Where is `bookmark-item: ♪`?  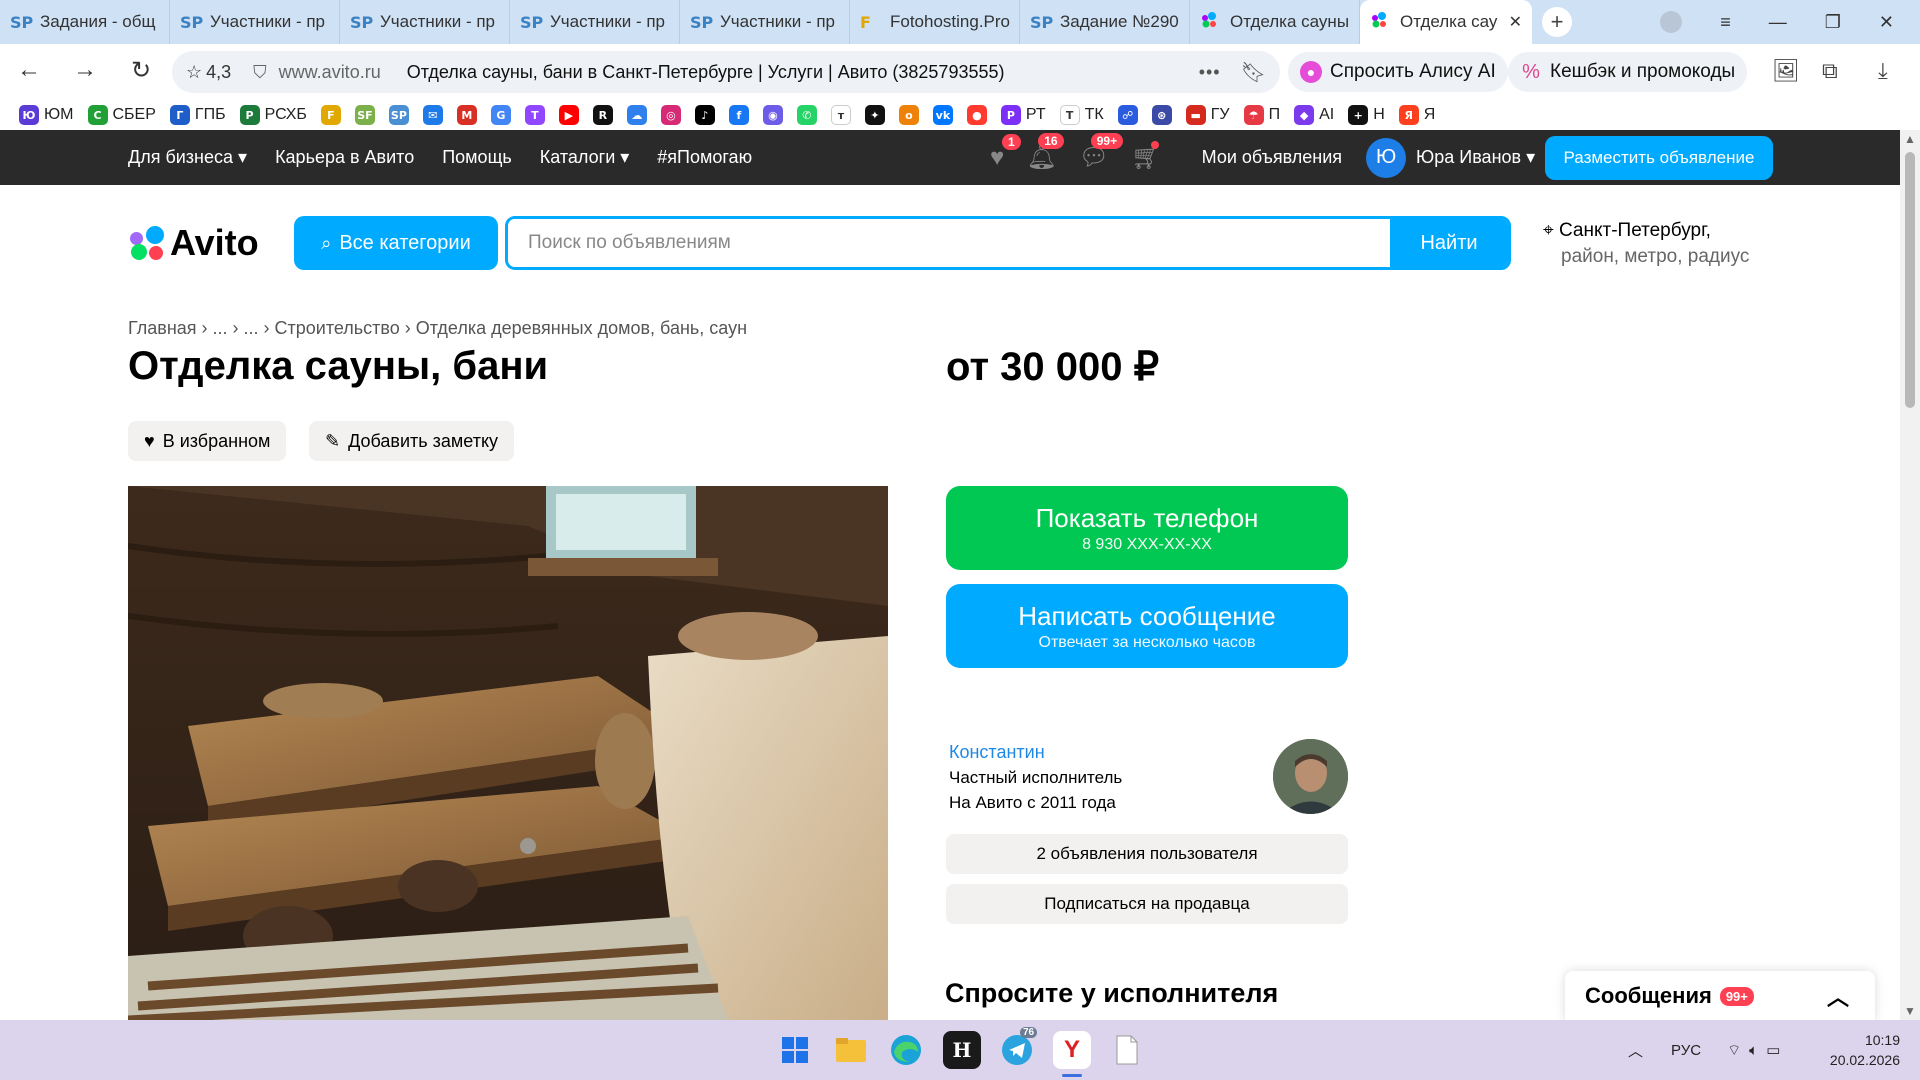 bookmark-item: ♪ is located at coordinates (705, 115).